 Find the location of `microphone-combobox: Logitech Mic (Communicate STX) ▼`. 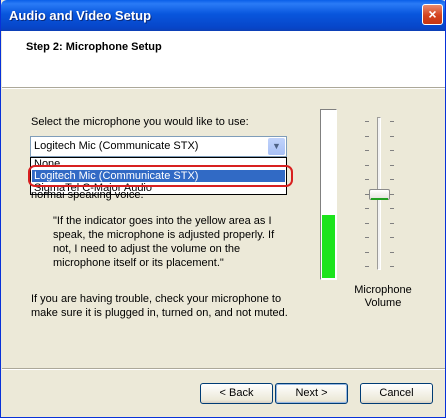

microphone-combobox: Logitech Mic (Communicate STX) ▼ is located at coordinates (158, 146).